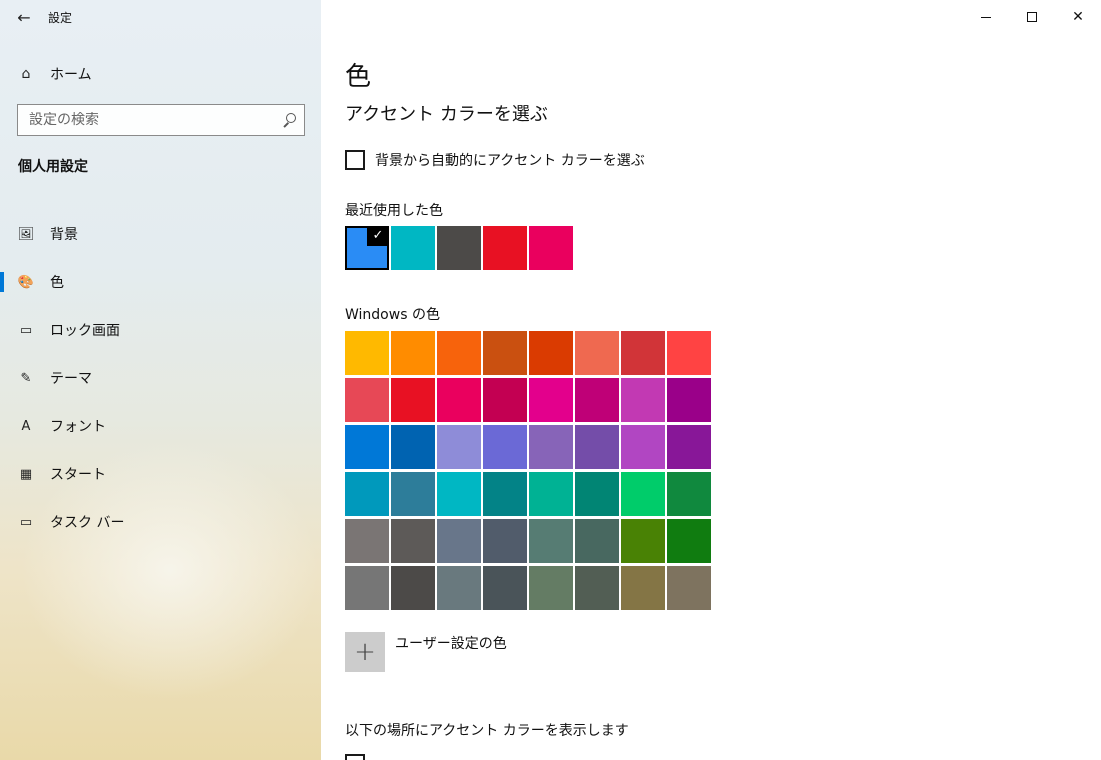 This screenshot has width=1101, height=760. I want to click on title-bar-left: ← 設定, so click(160, 17).